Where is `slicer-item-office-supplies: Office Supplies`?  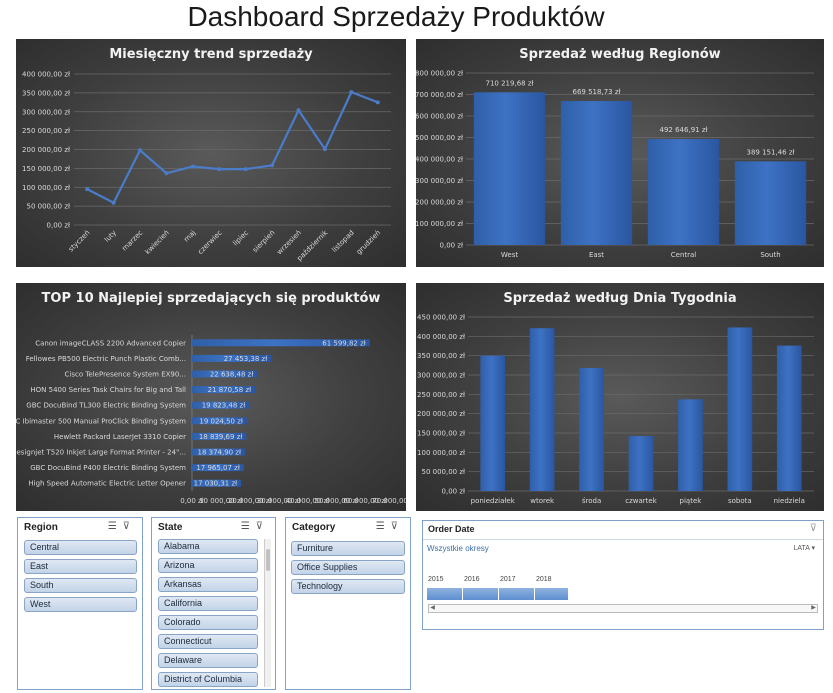
slicer-item-office-supplies: Office Supplies is located at coordinates (348, 567).